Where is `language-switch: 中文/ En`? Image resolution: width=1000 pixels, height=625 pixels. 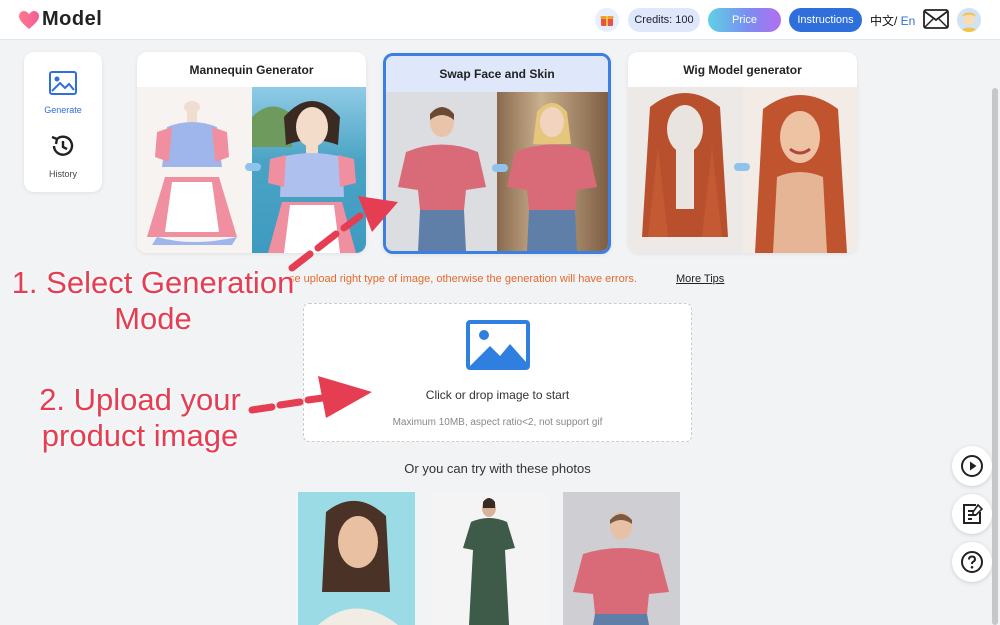
language-switch: 中文/ En is located at coordinates (892, 20).